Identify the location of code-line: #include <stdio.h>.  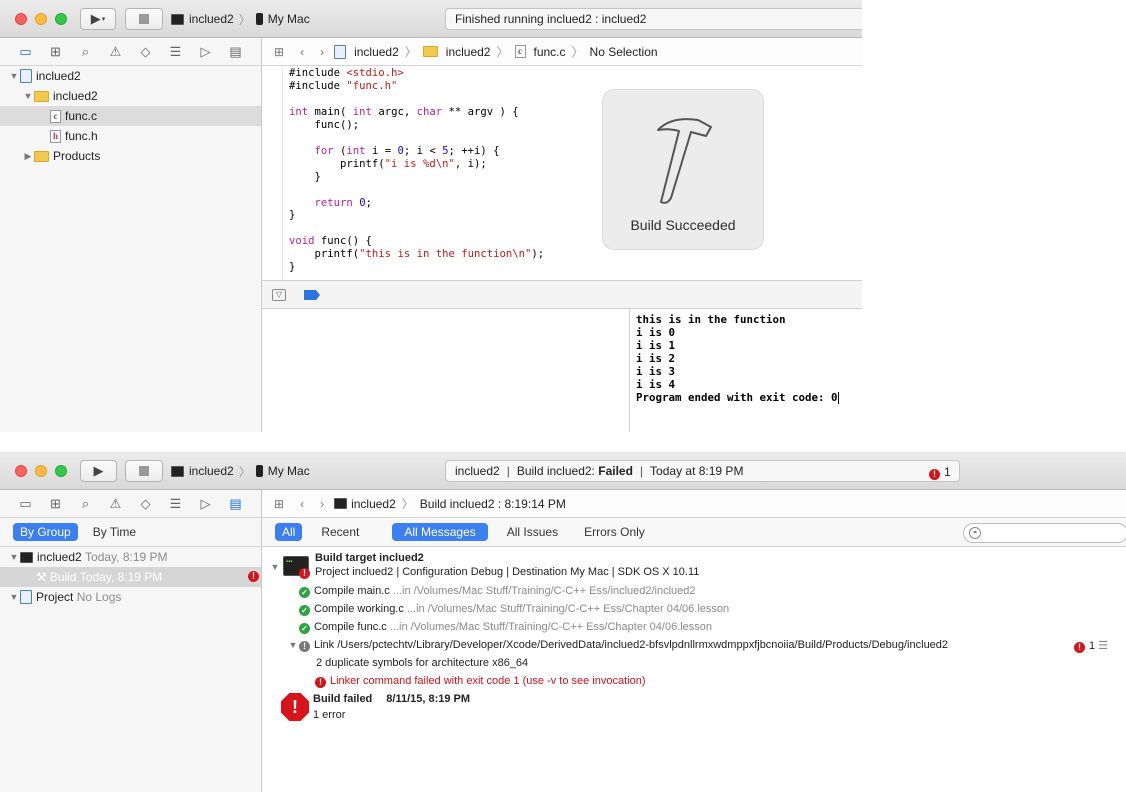
(416, 73).